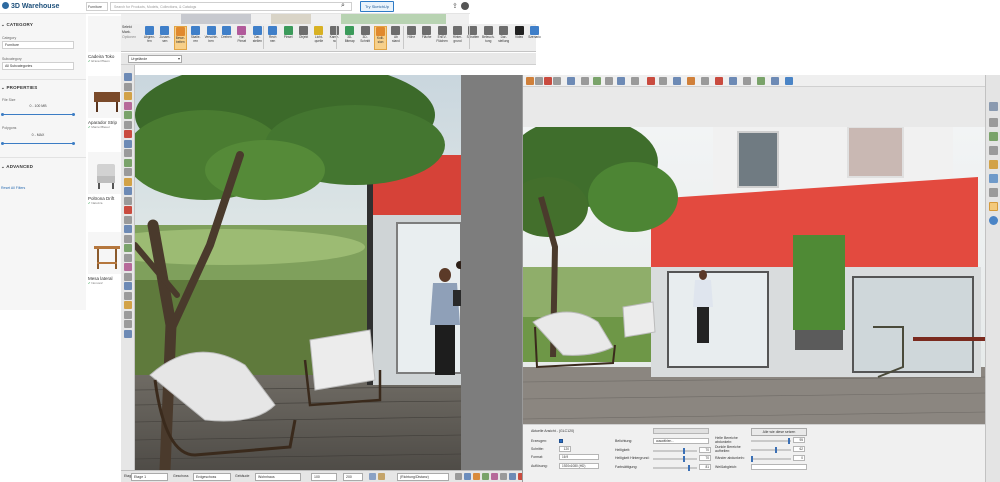 This screenshot has height=482, width=1000. Describe the element at coordinates (993, 206) in the screenshot. I see `tray-icon` at that location.